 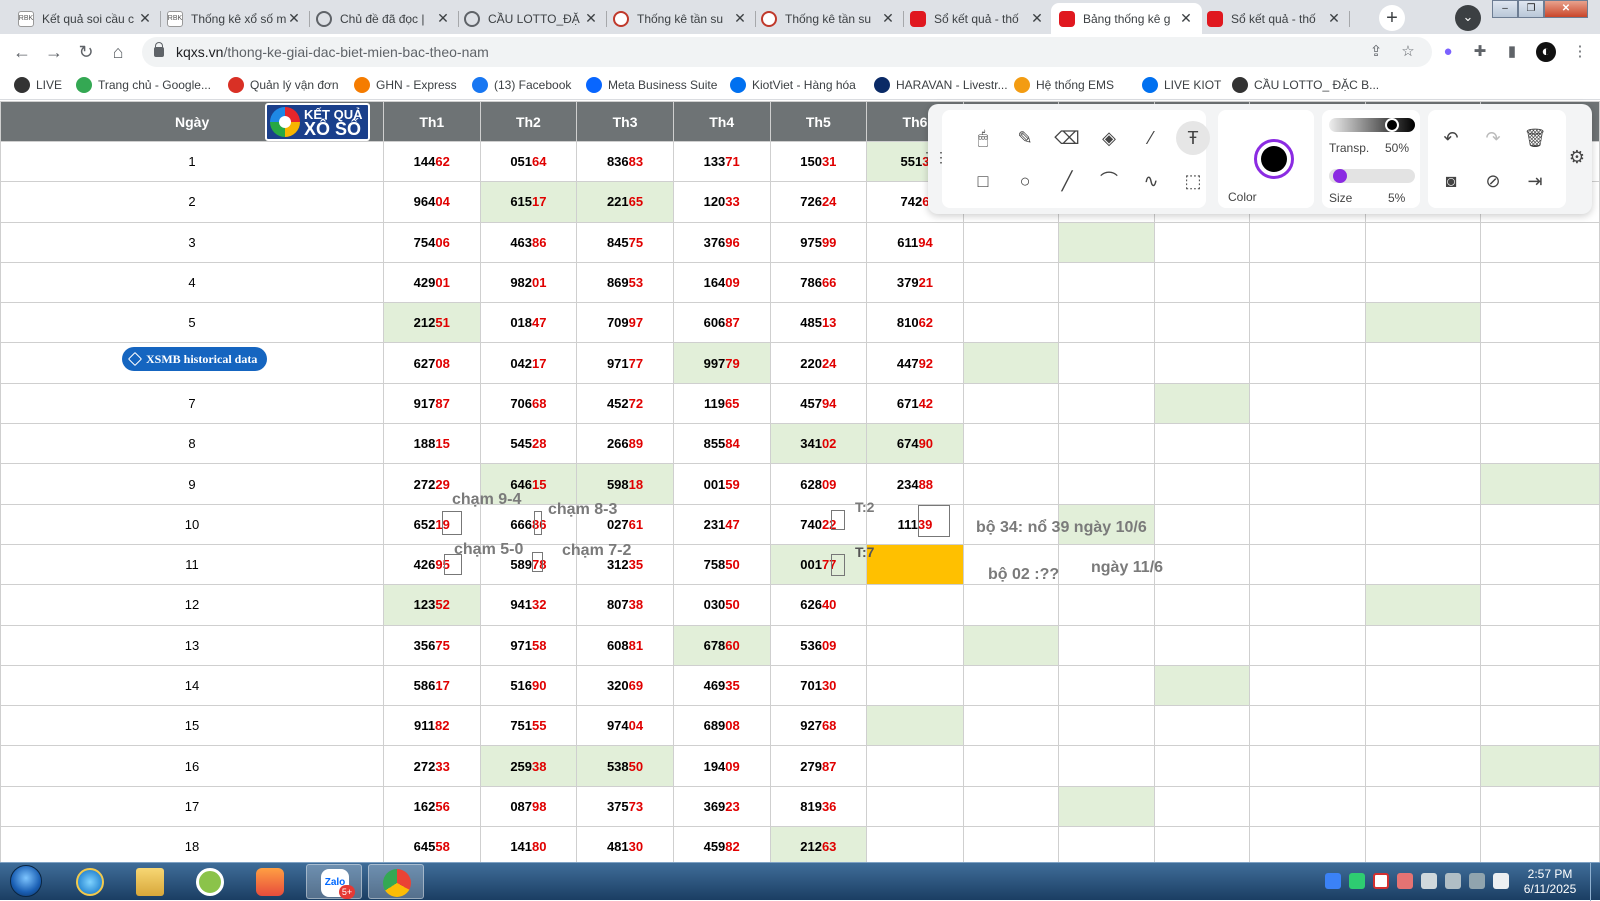 What do you see at coordinates (1577, 157) in the screenshot?
I see `settings-gear-icon: ⚙` at bounding box center [1577, 157].